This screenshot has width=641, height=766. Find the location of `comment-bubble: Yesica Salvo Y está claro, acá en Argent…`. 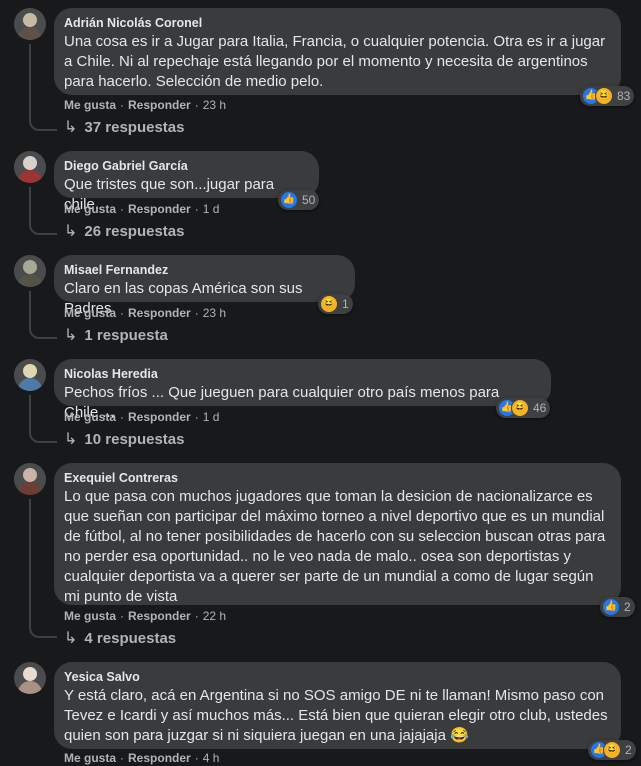

comment-bubble: Yesica Salvo Y está claro, acá en Argent… is located at coordinates (337, 705).